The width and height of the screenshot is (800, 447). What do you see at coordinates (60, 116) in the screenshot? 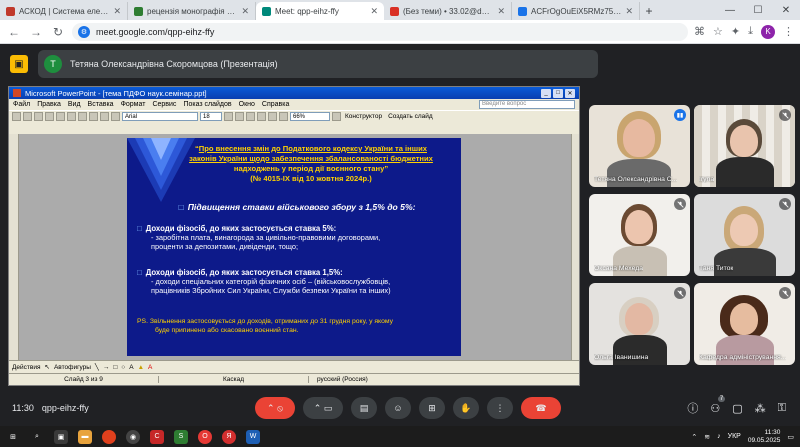
I see `spellcheck-icon` at bounding box center [60, 116].